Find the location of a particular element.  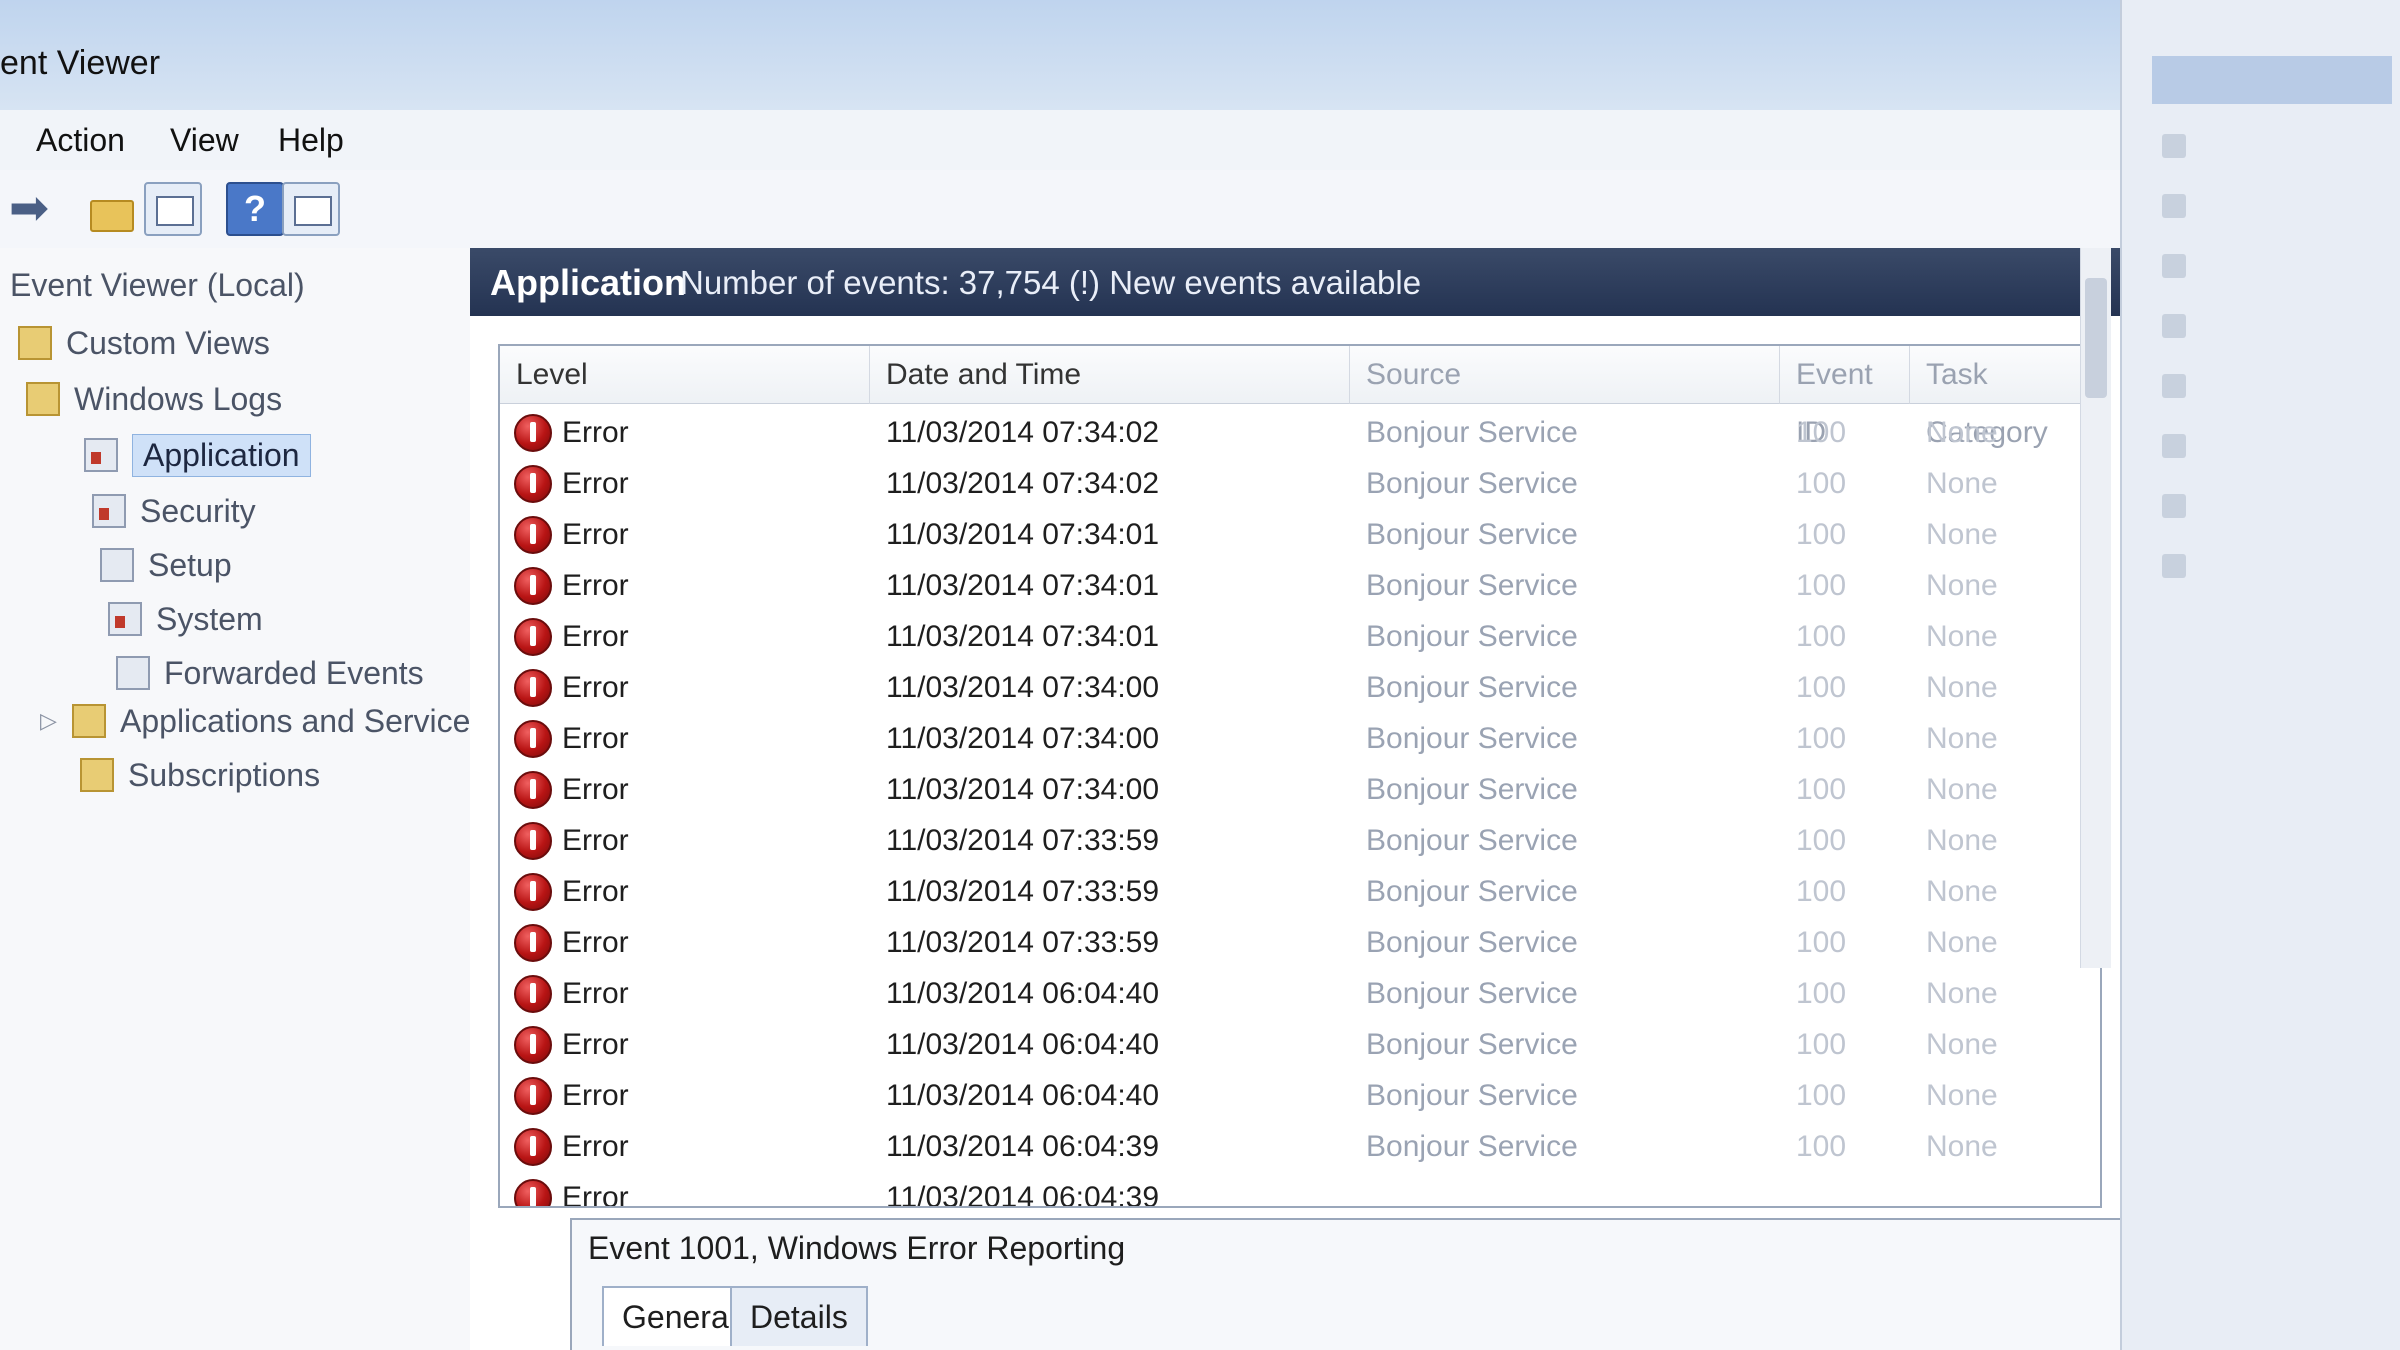

tree-system: System is located at coordinates (185, 619).